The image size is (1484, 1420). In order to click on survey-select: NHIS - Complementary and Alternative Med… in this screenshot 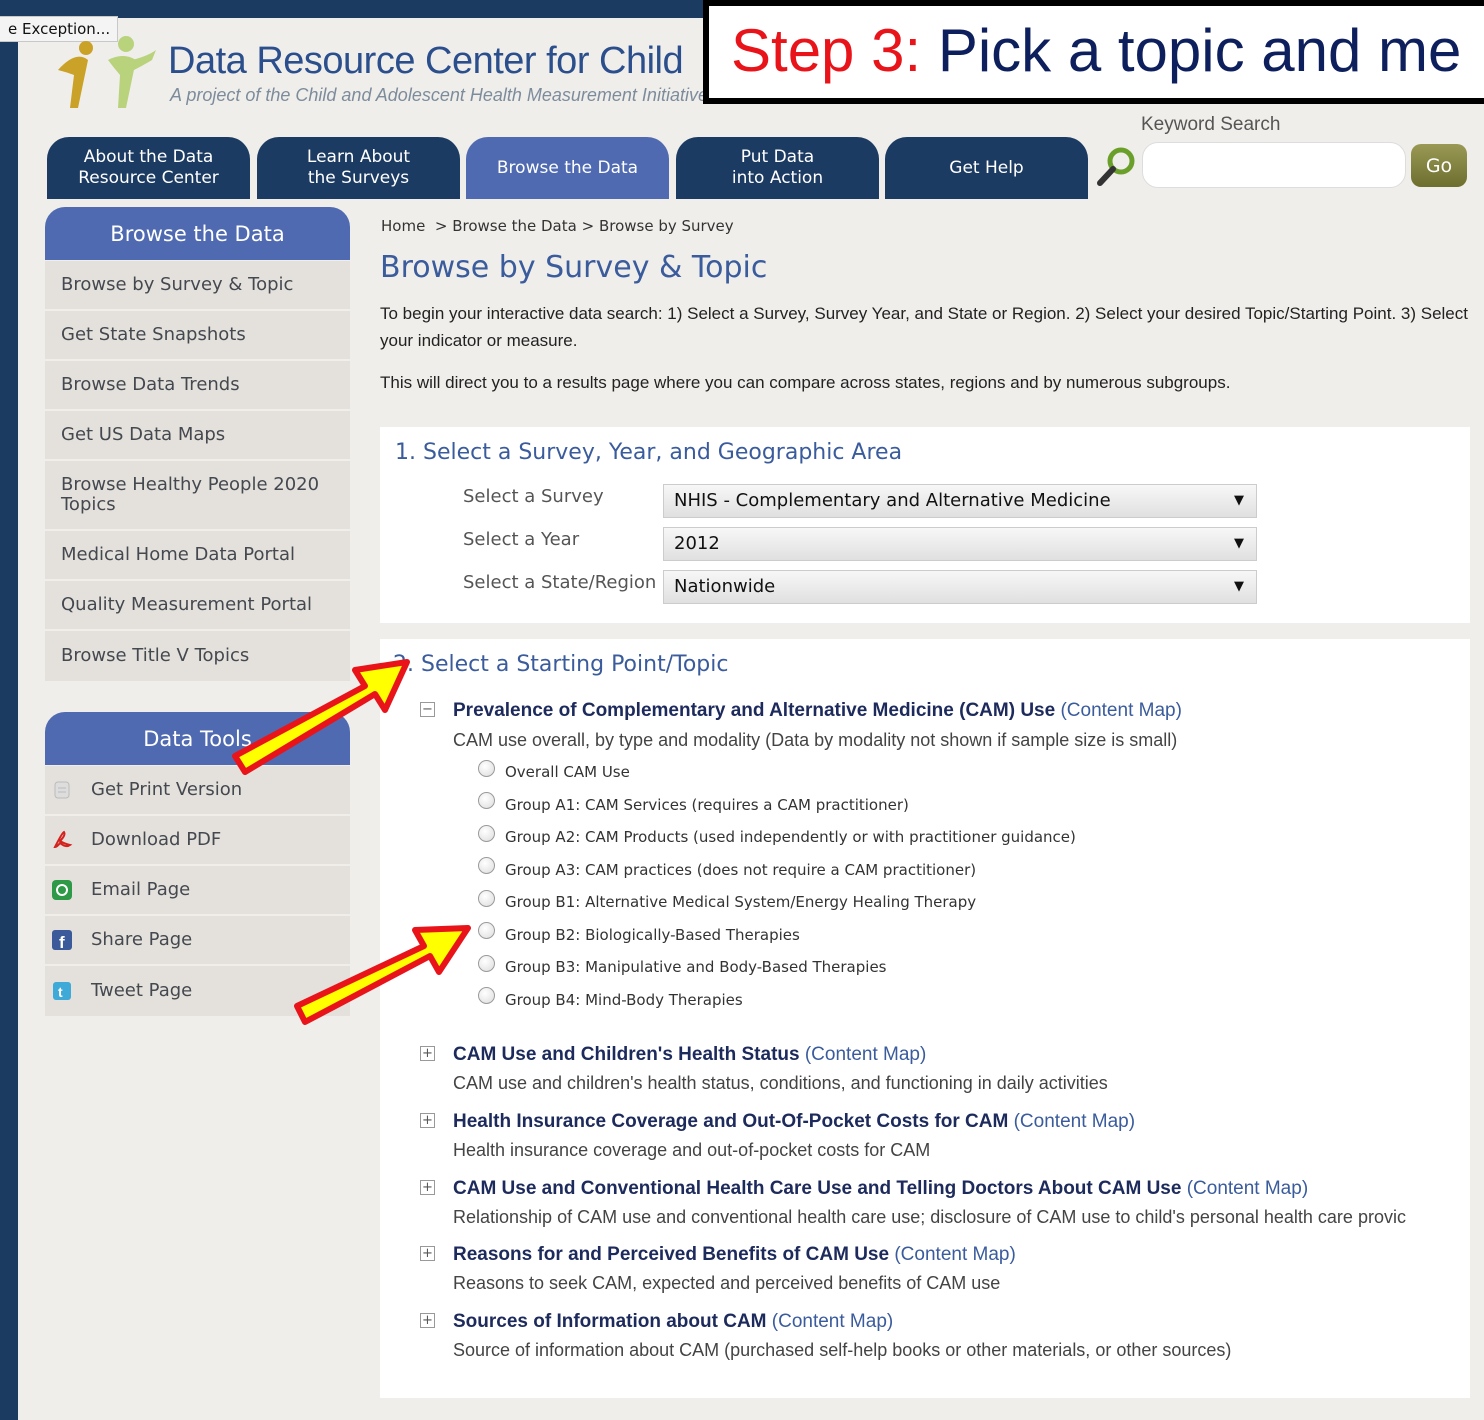, I will do `click(960, 501)`.